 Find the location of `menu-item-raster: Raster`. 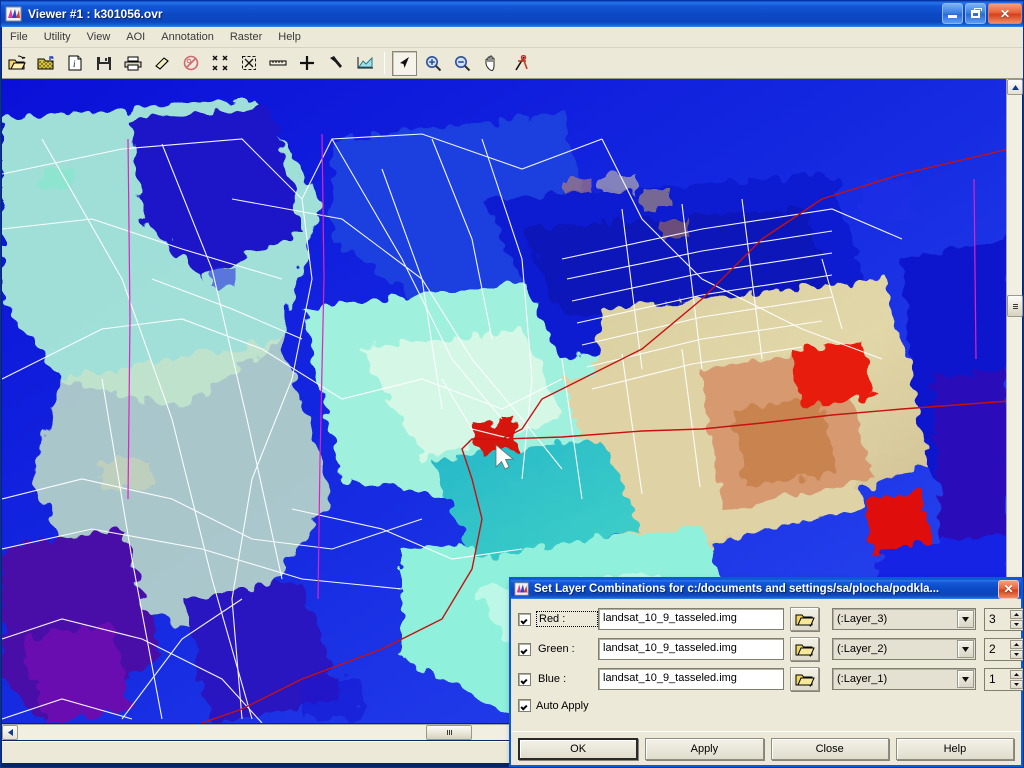

menu-item-raster: Raster is located at coordinates (246, 37).